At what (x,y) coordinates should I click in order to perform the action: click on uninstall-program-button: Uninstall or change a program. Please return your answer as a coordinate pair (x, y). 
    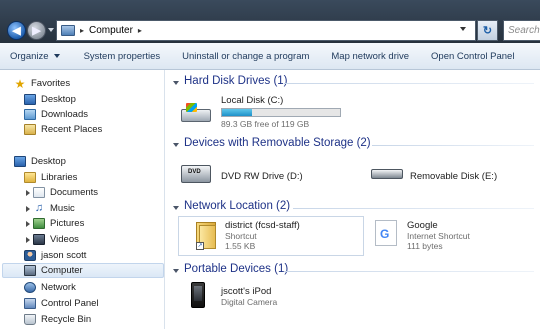
    Looking at the image, I should click on (248, 56).